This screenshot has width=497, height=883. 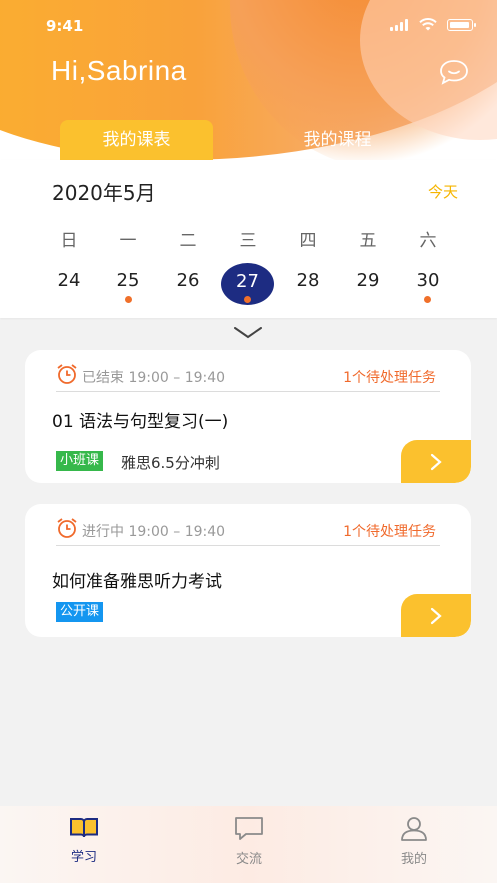 What do you see at coordinates (188, 241) in the screenshot?
I see `weekday-tue: 二` at bounding box center [188, 241].